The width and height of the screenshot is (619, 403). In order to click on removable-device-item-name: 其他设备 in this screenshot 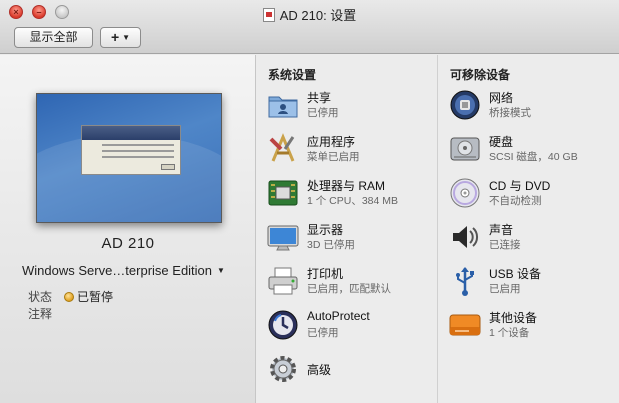, I will do `click(513, 318)`.